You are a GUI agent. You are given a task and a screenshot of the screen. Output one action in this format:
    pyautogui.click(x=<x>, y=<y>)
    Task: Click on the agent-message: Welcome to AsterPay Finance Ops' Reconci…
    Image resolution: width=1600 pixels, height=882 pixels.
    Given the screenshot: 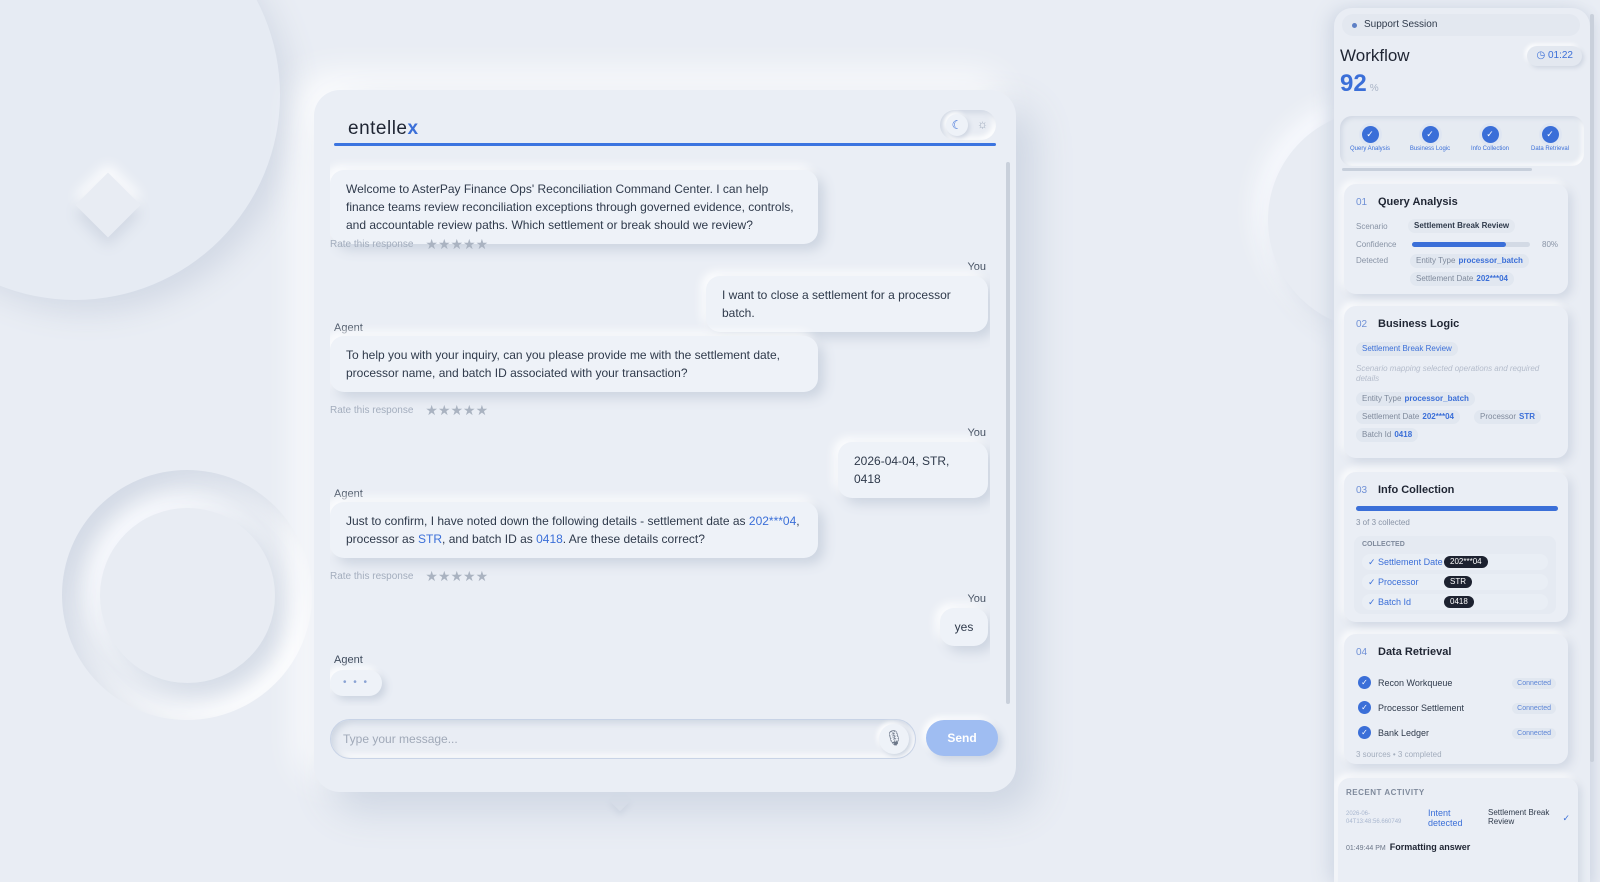 What is the action you would take?
    pyautogui.click(x=574, y=207)
    